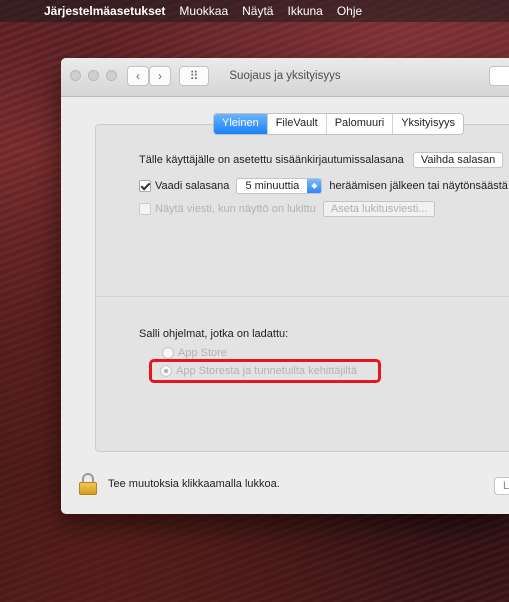  I want to click on tab-filevault: FileVault, so click(296, 124).